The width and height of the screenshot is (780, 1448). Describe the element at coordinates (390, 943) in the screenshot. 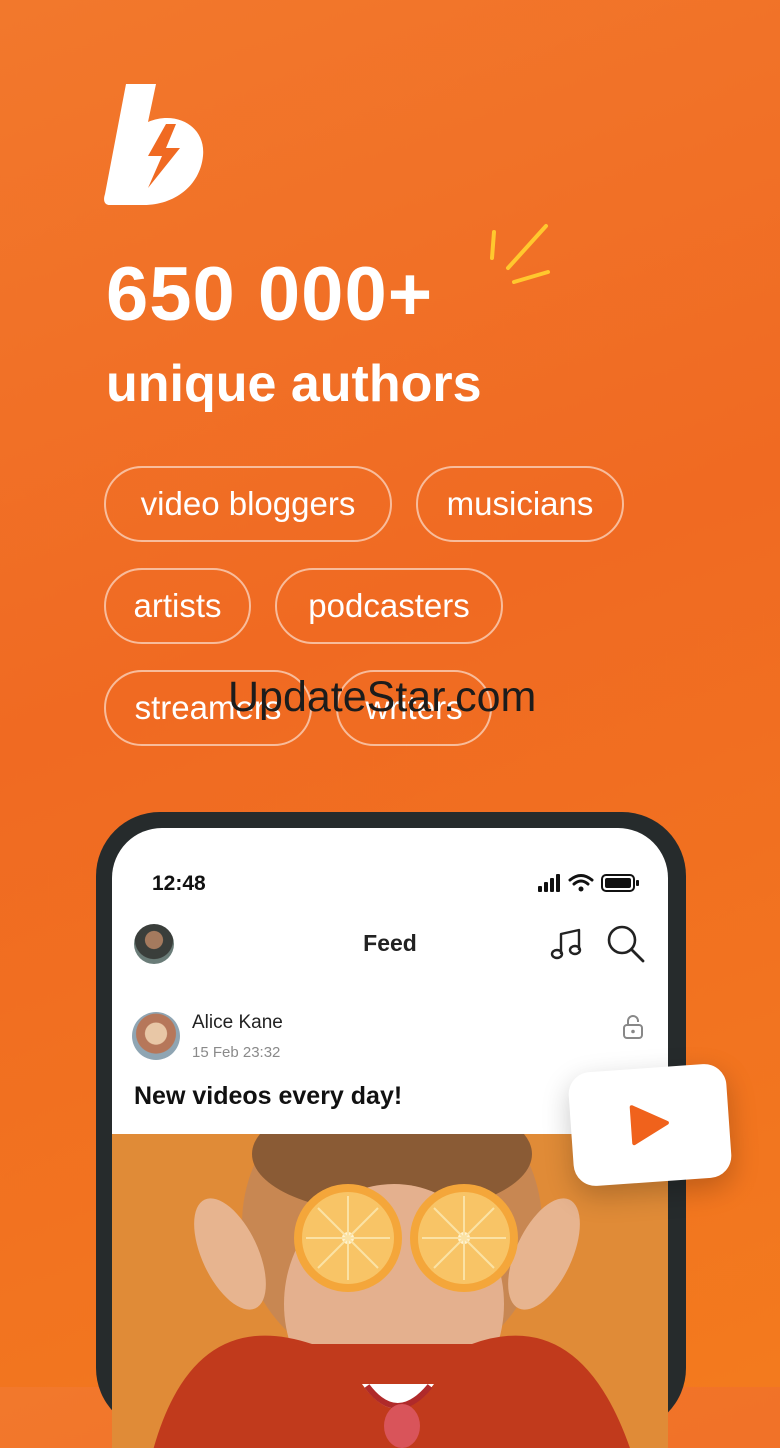

I see `nav-title: Feed` at that location.